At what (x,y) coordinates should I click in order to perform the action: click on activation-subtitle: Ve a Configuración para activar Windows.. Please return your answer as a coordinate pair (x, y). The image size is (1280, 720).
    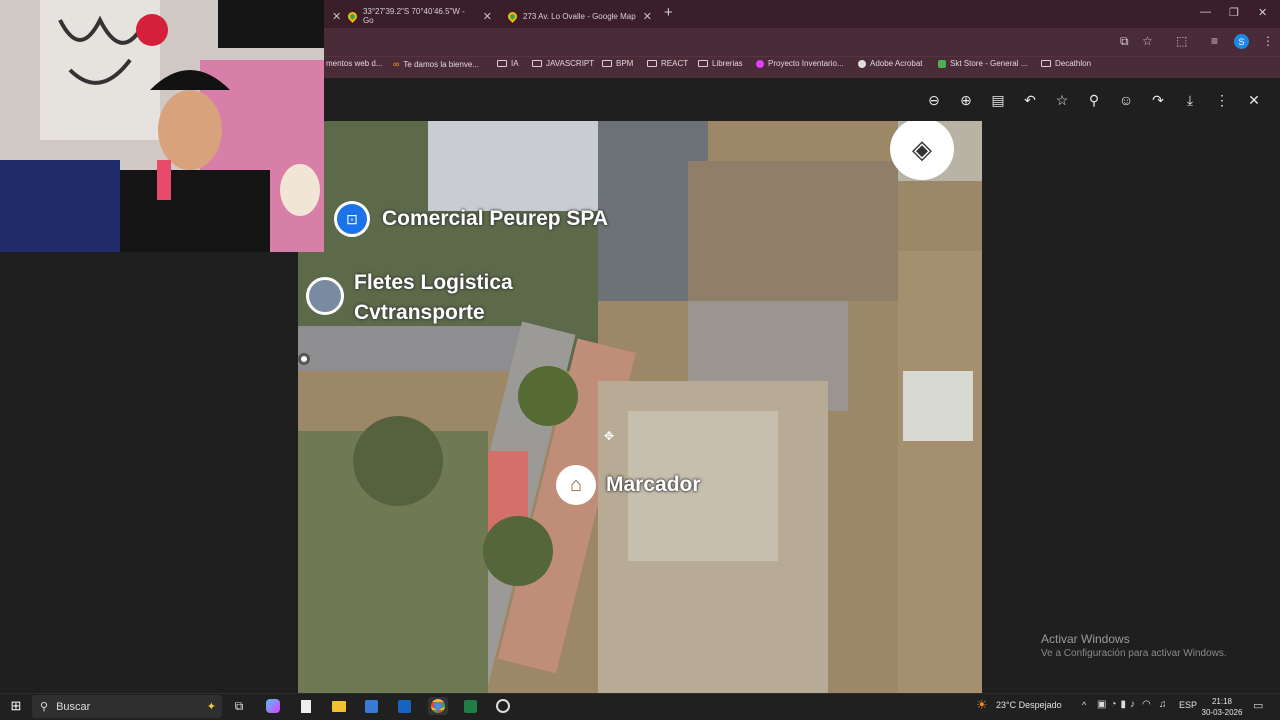
    Looking at the image, I should click on (1134, 653).